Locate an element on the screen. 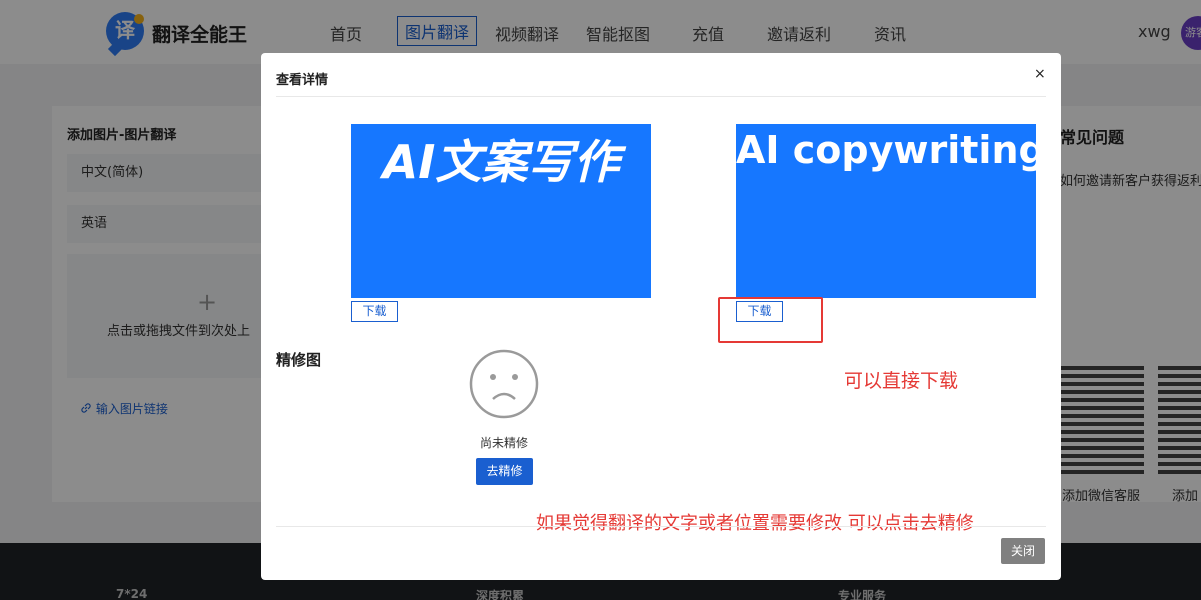 The width and height of the screenshot is (1201, 600). download-original-button: 下载 is located at coordinates (374, 311).